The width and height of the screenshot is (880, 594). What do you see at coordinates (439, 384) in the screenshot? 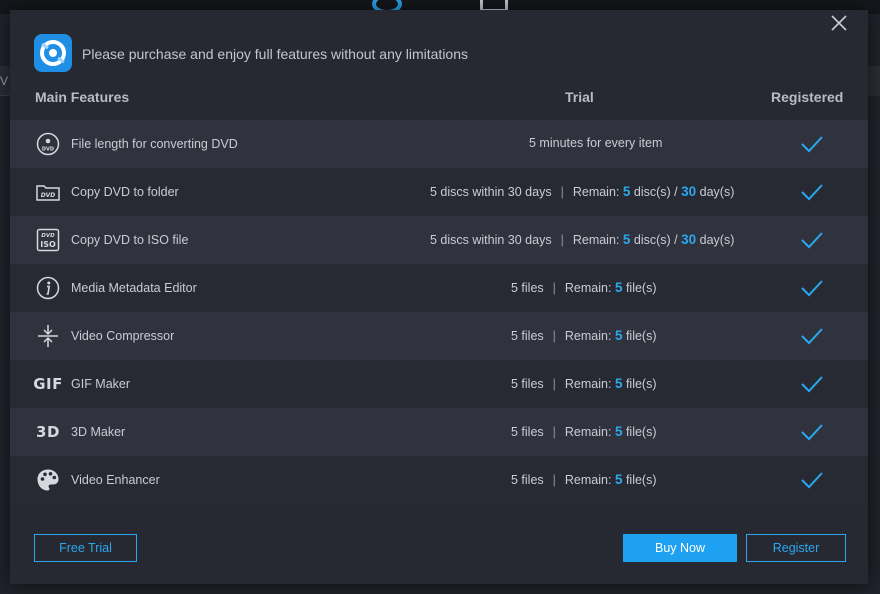
I see `feature-row: GIF GIF Maker 5 files | Remain: 5 file(s)` at bounding box center [439, 384].